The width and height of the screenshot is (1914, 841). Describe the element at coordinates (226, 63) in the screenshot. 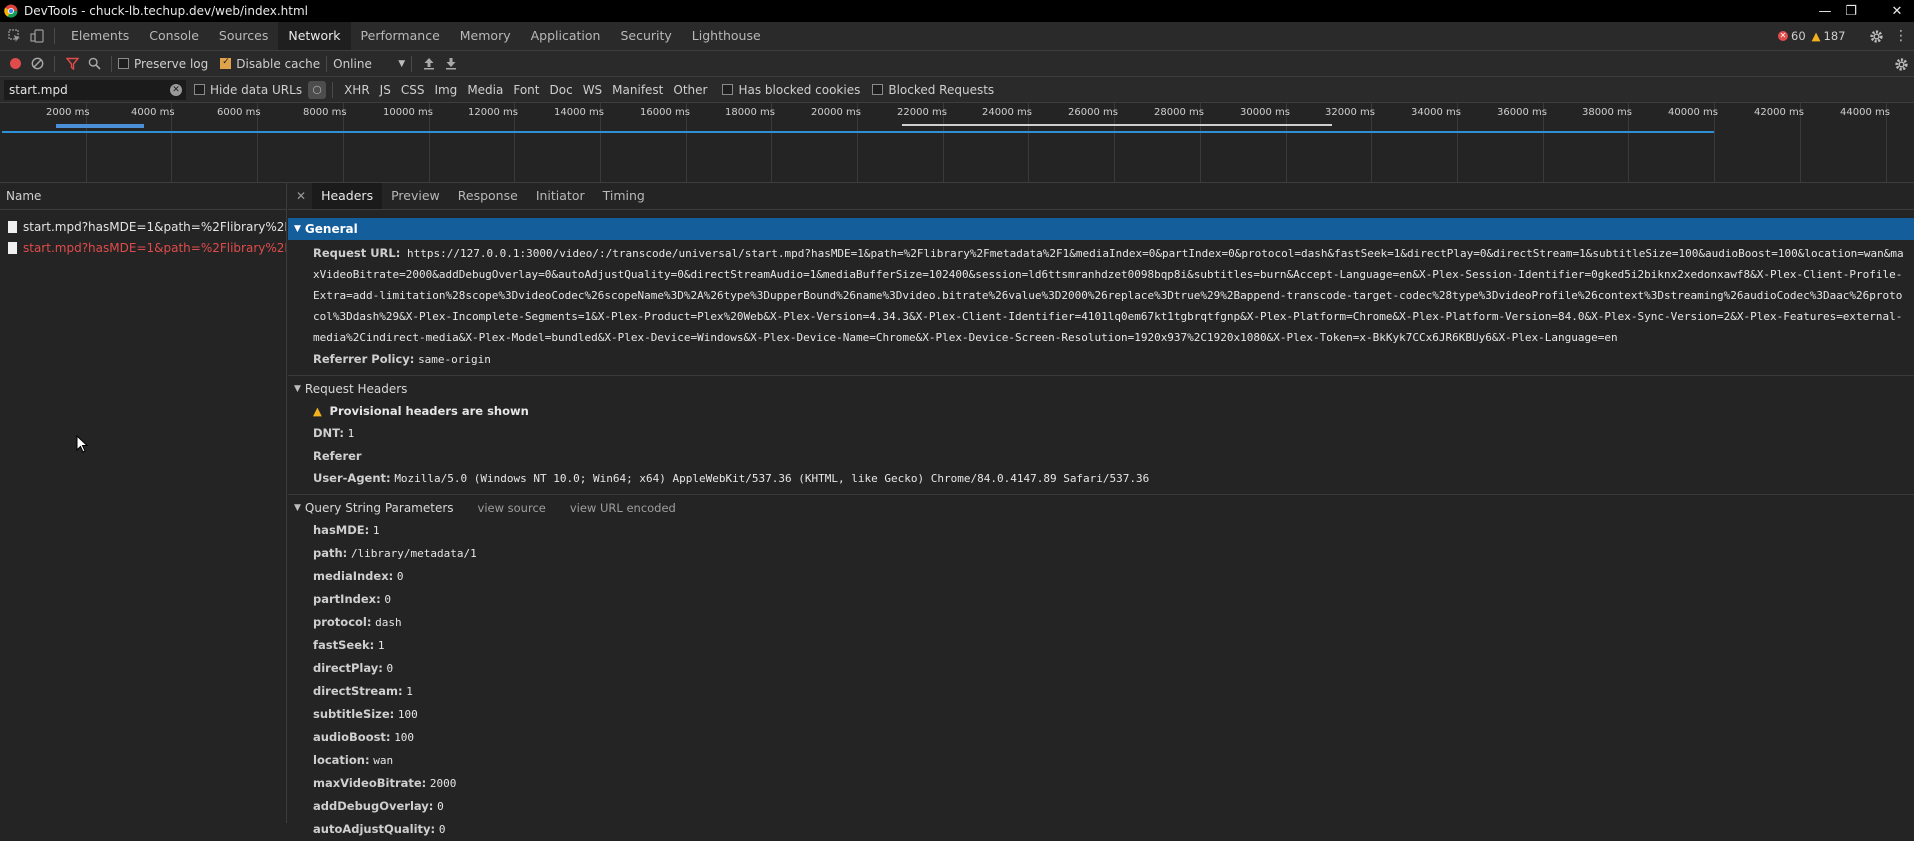

I see `disable-cache-box` at that location.